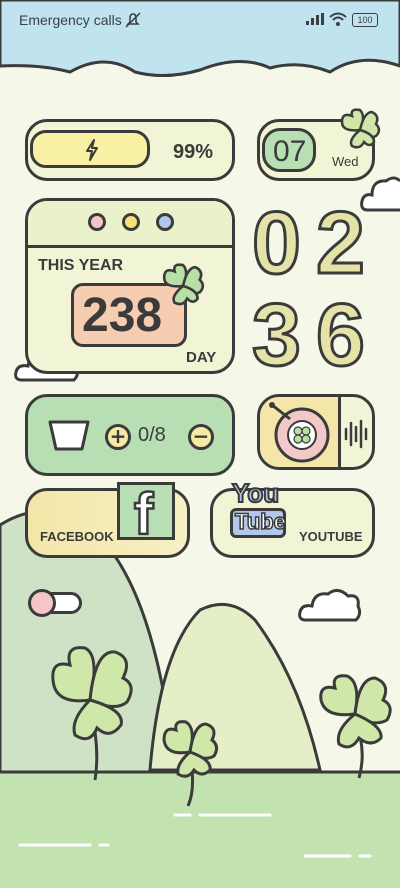 This screenshot has height=888, width=400. I want to click on date-widget: 07 Wed, so click(319, 144).